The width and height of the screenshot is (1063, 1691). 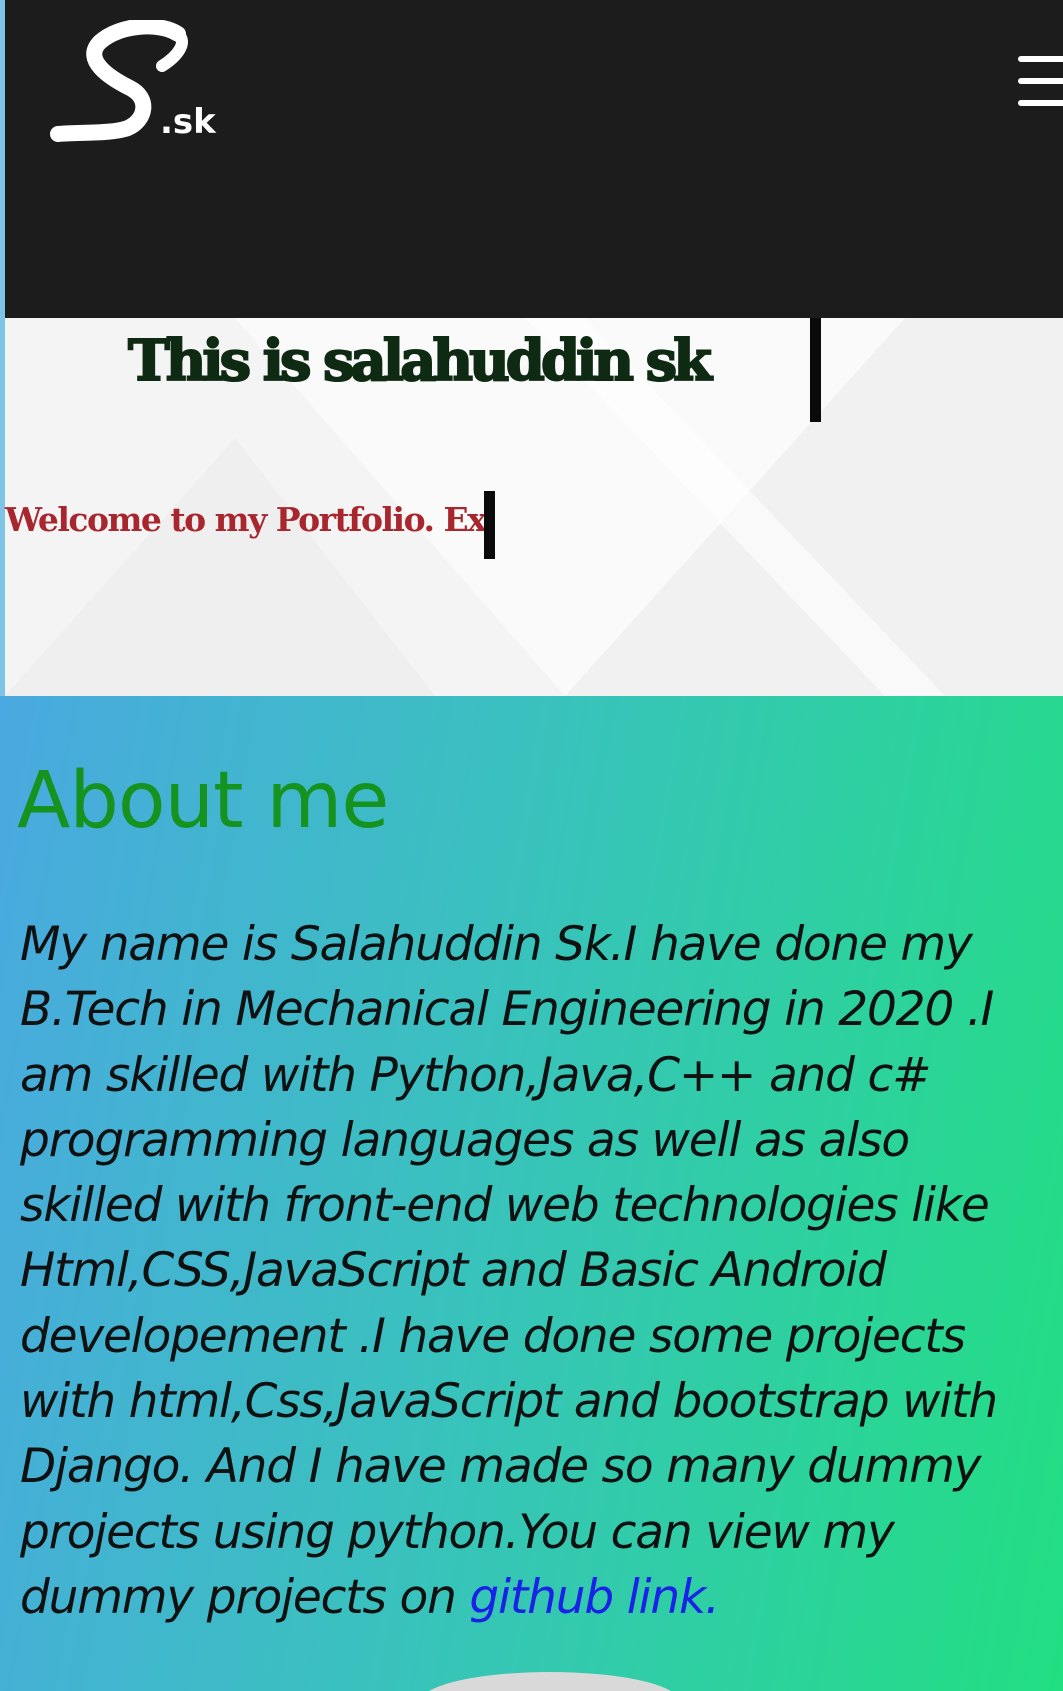 I want to click on hero-subtitle: Welcome to my Portfolio. Ex, so click(x=246, y=519).